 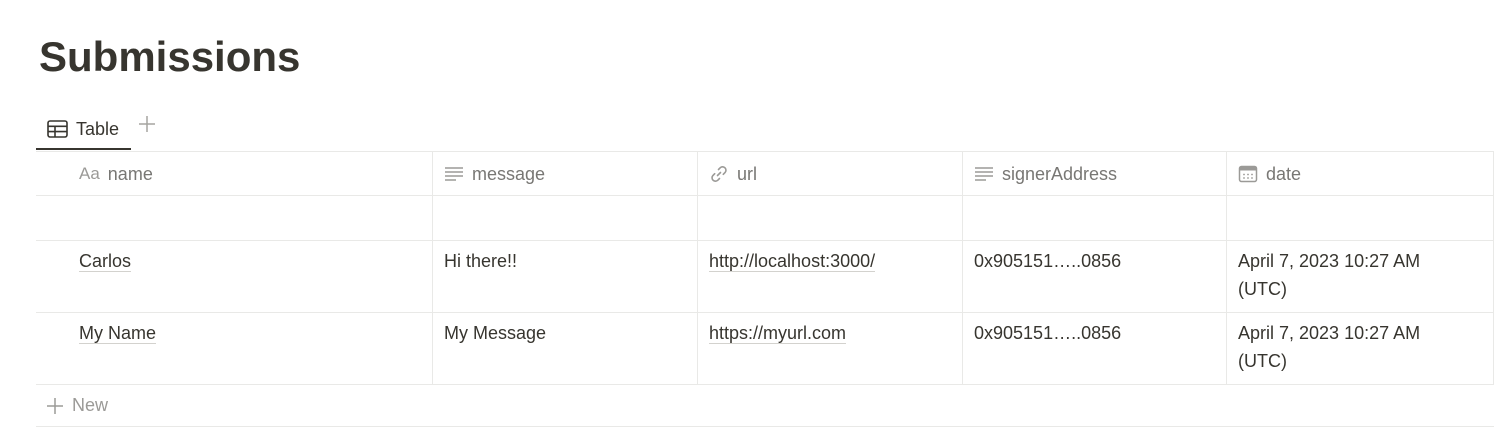 What do you see at coordinates (778, 333) in the screenshot?
I see `url-link: https://myurl.com` at bounding box center [778, 333].